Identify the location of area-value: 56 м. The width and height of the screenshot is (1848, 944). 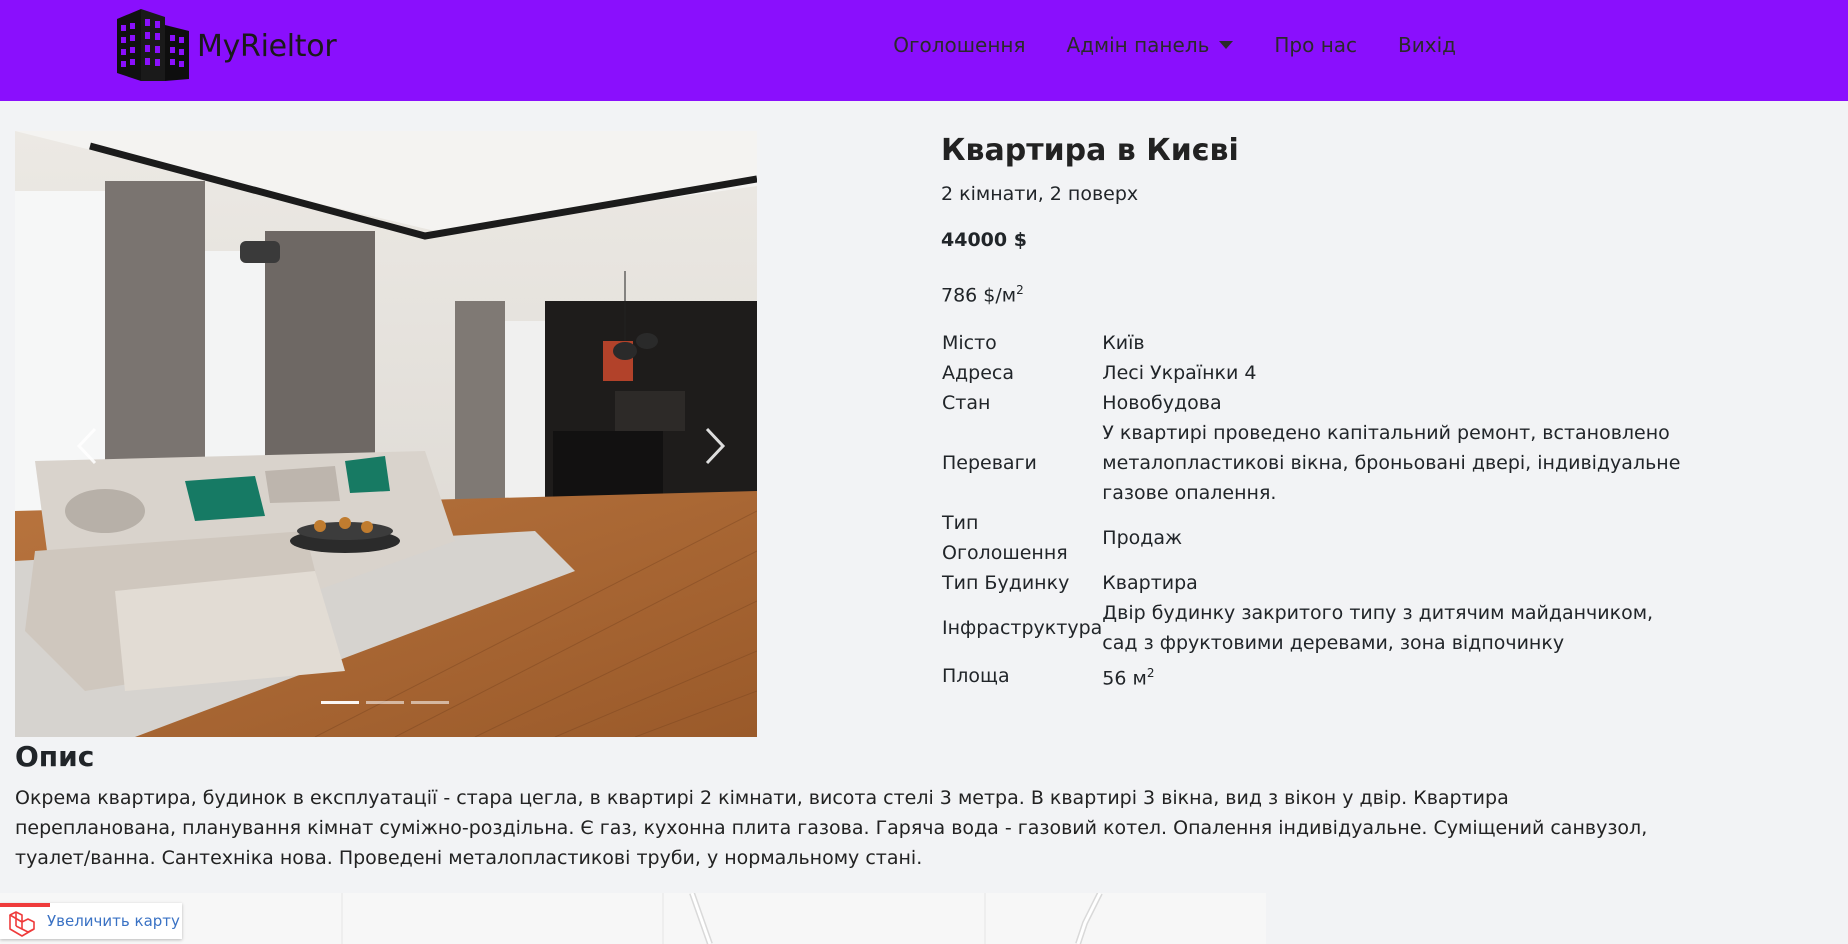
(1124, 678).